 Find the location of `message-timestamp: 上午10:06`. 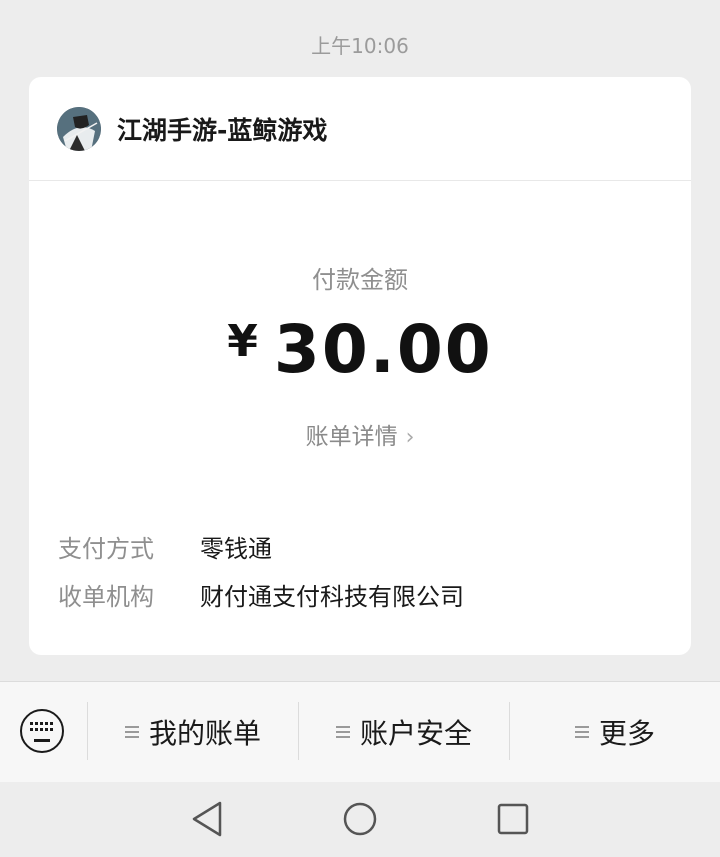

message-timestamp: 上午10:06 is located at coordinates (360, 46).